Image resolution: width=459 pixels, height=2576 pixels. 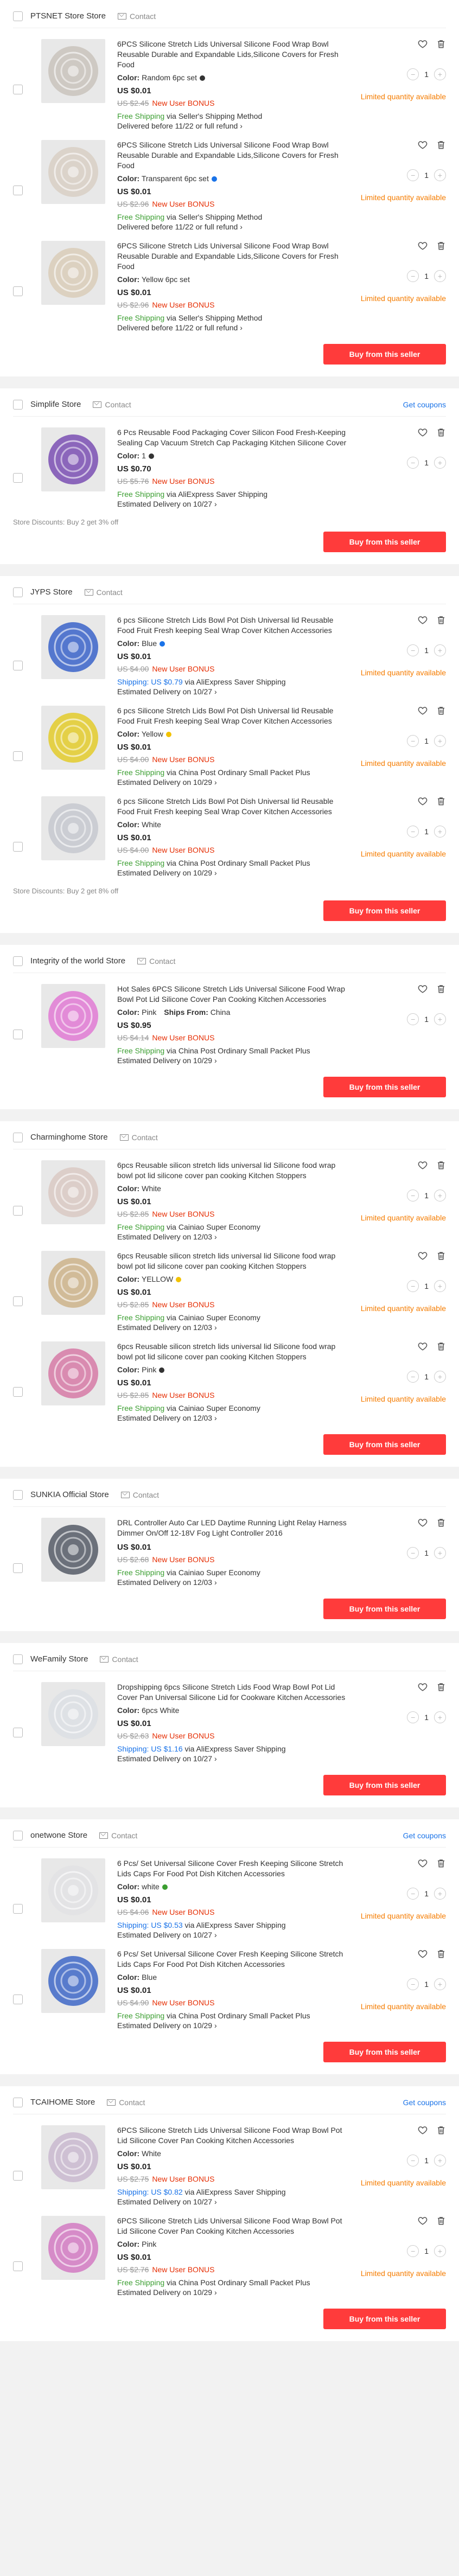 What do you see at coordinates (77, 961) in the screenshot?
I see `store-name-link: Integrity of the world Store` at bounding box center [77, 961].